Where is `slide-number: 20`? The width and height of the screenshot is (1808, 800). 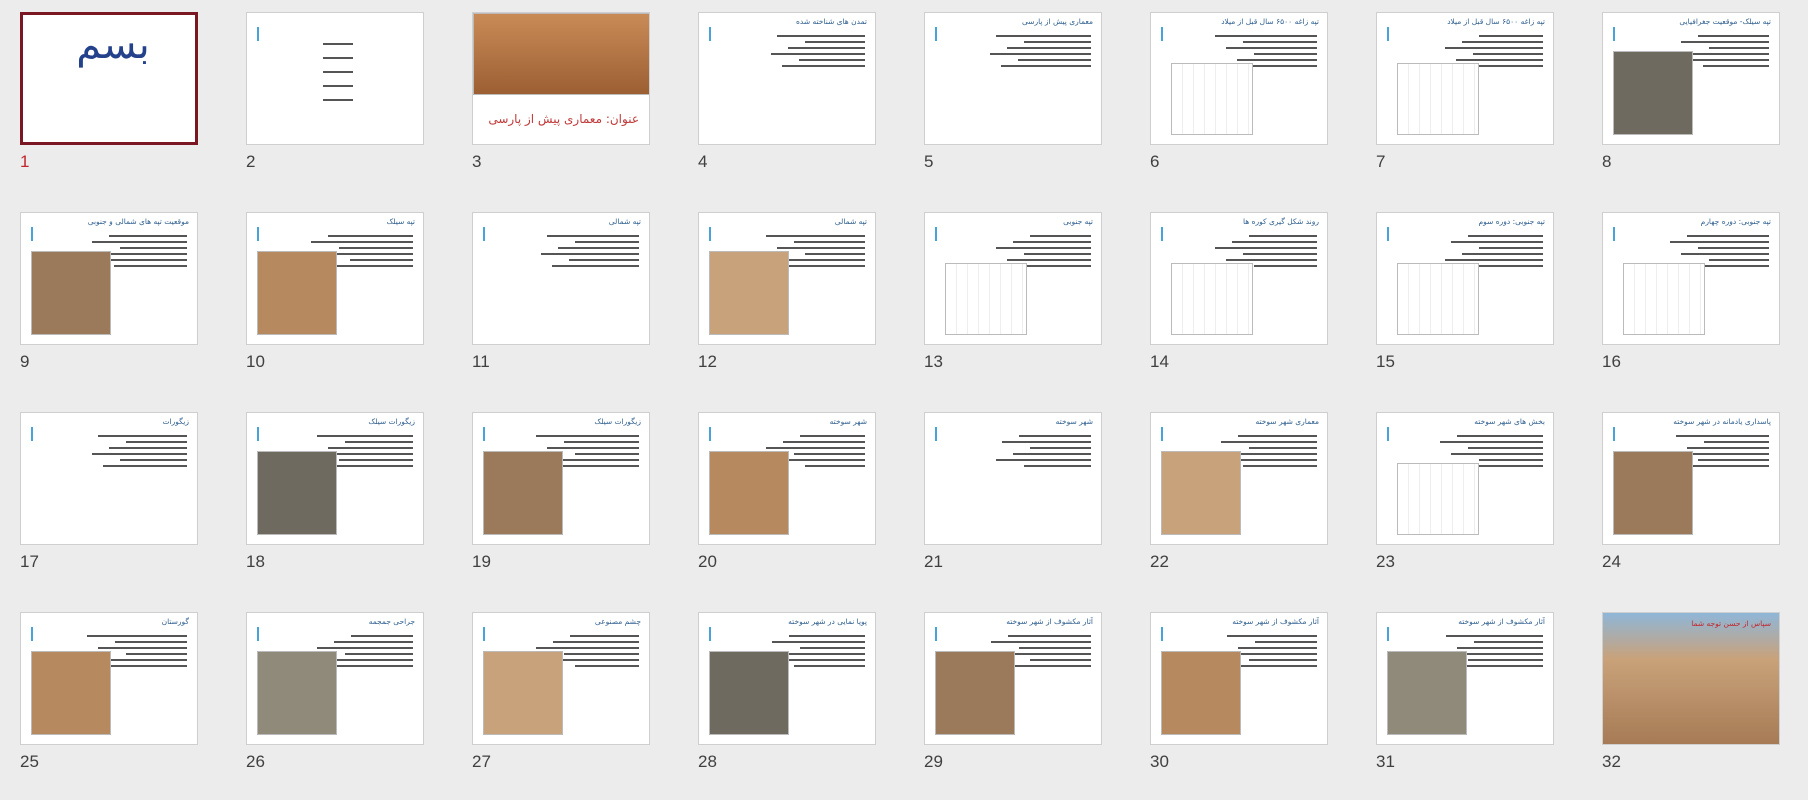
slide-number: 20 is located at coordinates (707, 561).